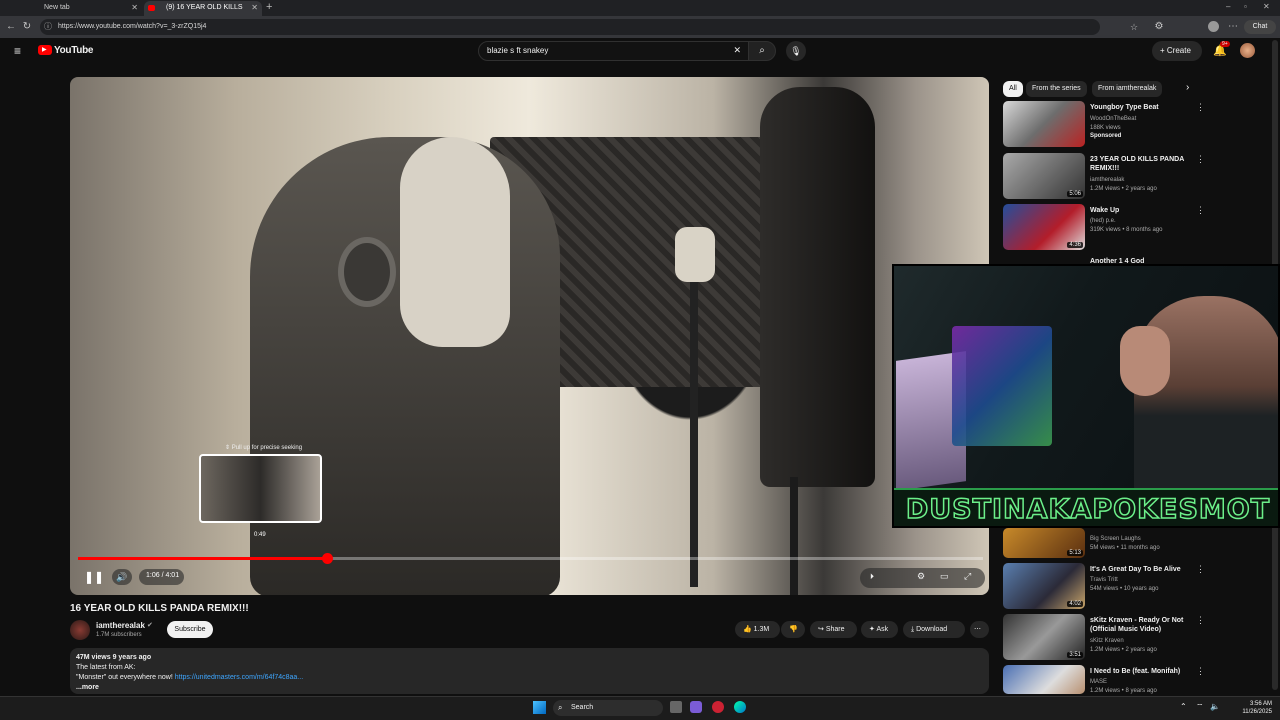  I want to click on chip-all: All, so click(1013, 89).